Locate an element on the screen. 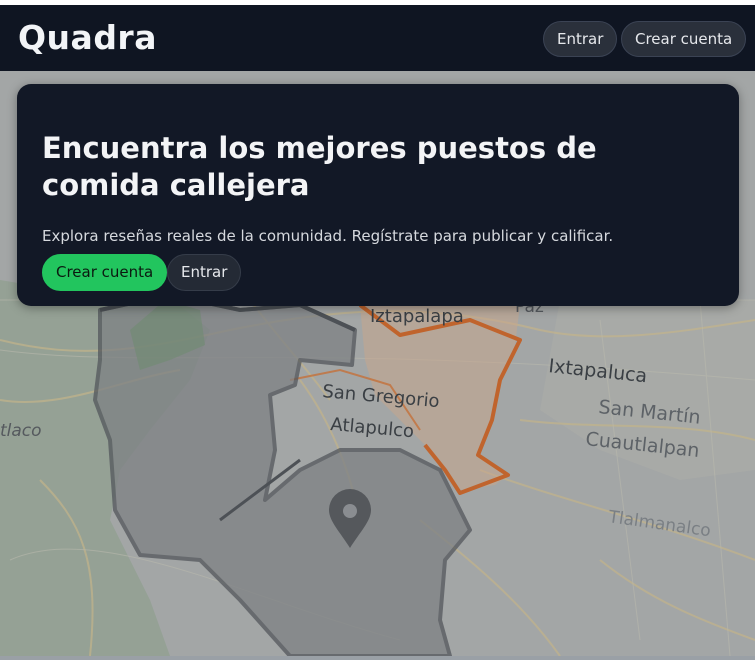 The width and height of the screenshot is (755, 660). login-button: Entrar is located at coordinates (580, 39).